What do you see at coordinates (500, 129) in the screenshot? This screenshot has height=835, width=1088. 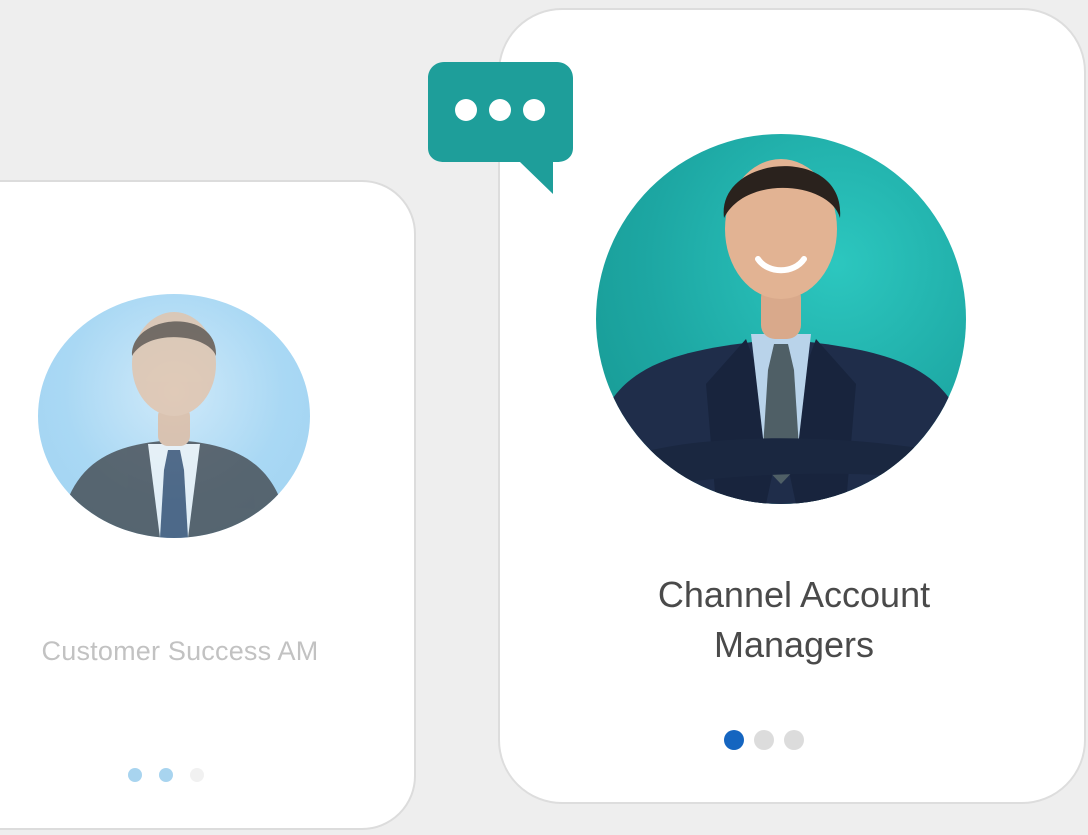 I see `chat-dots-icon` at bounding box center [500, 129].